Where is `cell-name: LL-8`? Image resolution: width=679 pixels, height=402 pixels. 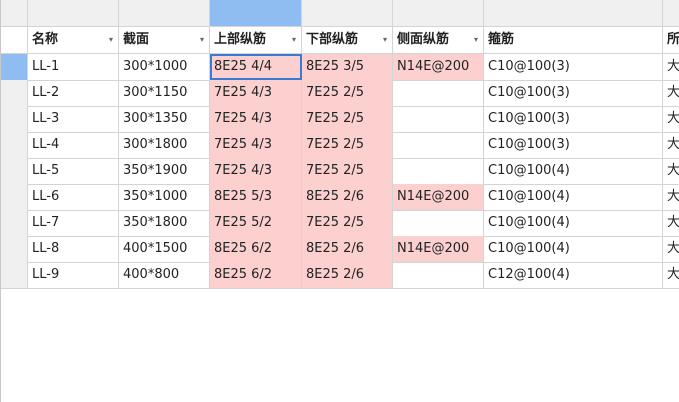 cell-name: LL-8 is located at coordinates (73, 249).